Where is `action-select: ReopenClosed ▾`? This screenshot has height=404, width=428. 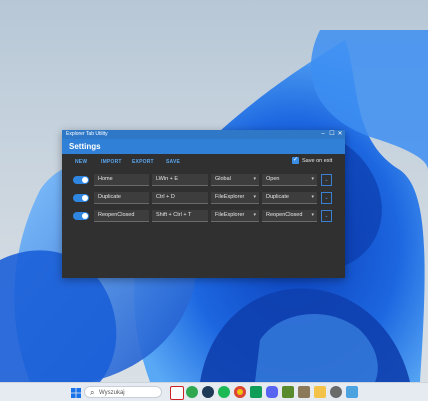 action-select: ReopenClosed ▾ is located at coordinates (289, 216).